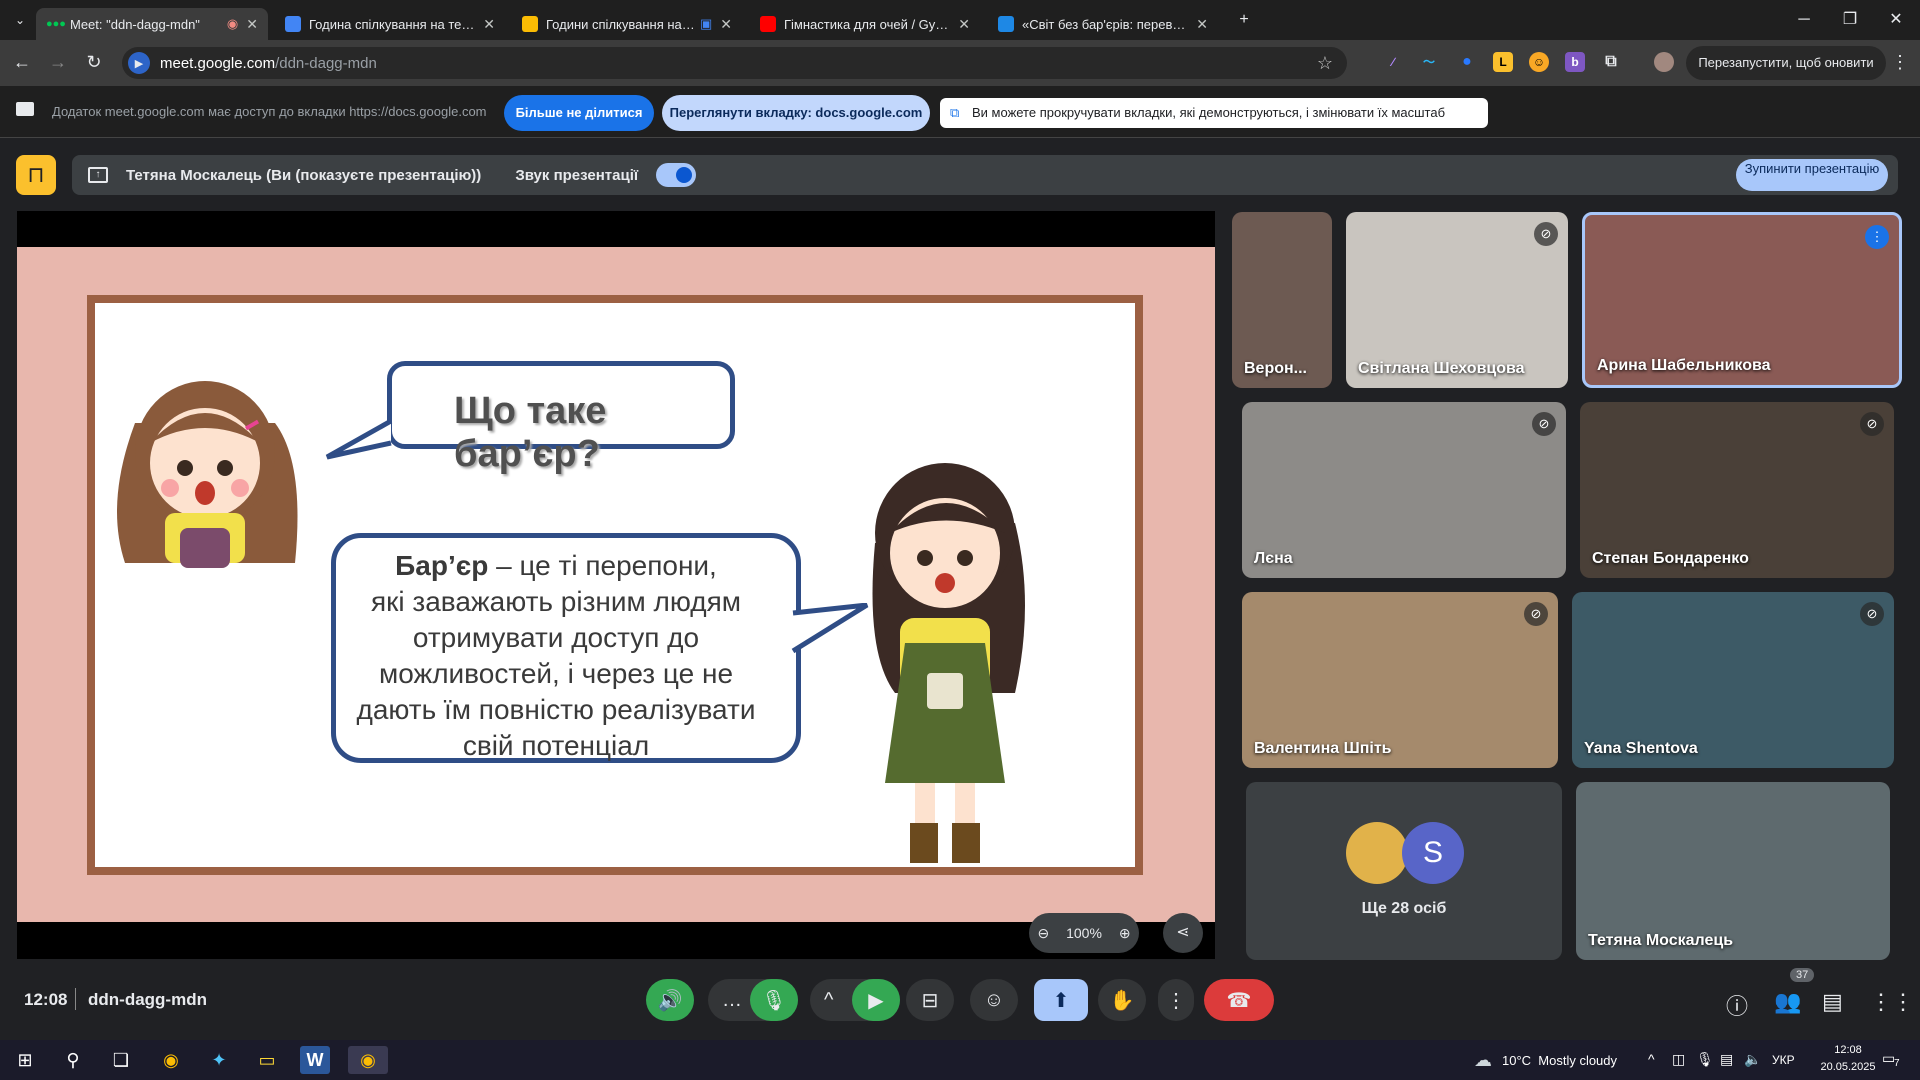 The image size is (1920, 1080). Describe the element at coordinates (1832, 1002) in the screenshot. I see `chat-icon: ▤` at that location.